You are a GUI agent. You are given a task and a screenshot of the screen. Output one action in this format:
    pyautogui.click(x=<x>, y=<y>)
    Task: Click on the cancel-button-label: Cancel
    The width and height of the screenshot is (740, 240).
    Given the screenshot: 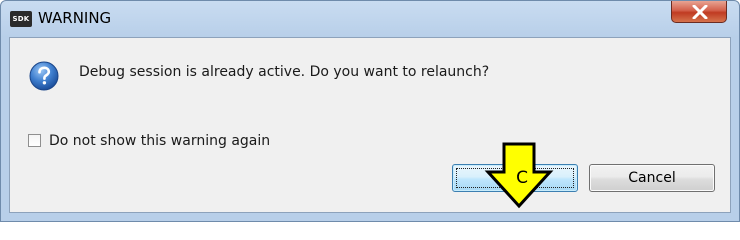 What is the action you would take?
    pyautogui.click(x=652, y=178)
    